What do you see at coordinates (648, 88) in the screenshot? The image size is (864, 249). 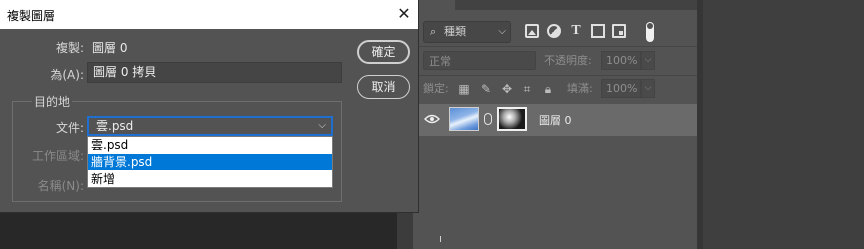 I see `fill-dropdown-icon: ⌵` at bounding box center [648, 88].